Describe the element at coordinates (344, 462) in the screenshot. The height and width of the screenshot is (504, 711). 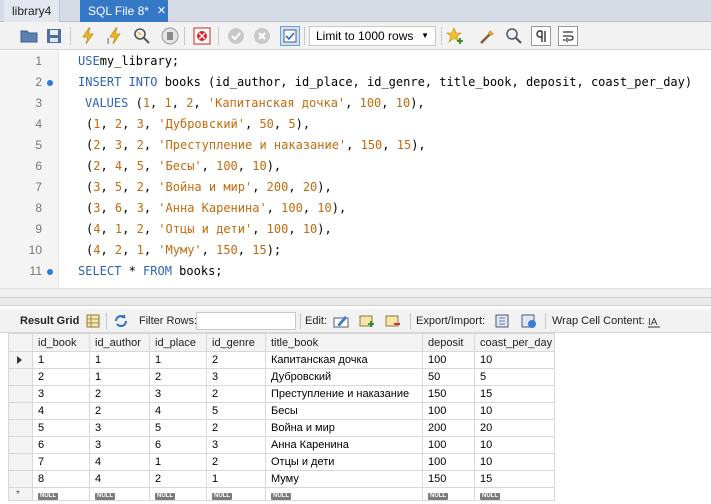
I see `table-cell: Отцы и дети` at that location.